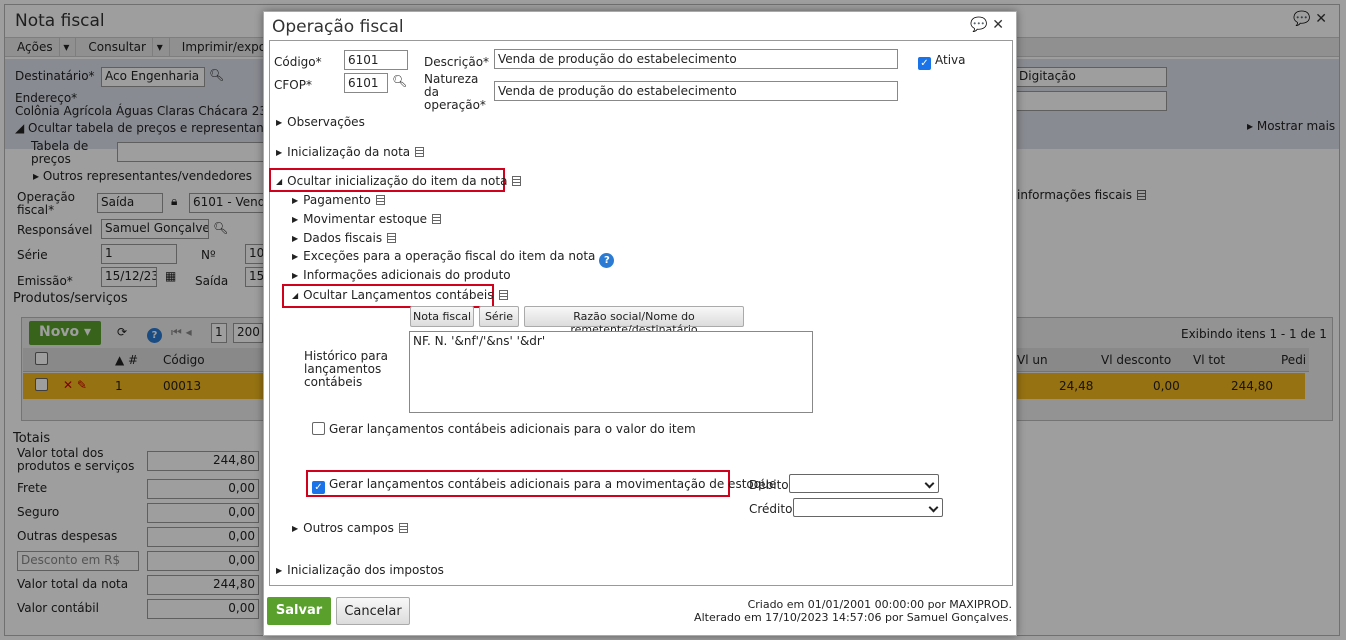  What do you see at coordinates (360, 570) in the screenshot?
I see `inicializacao-impostos-toggle: ▶ Inicialização dos impostos` at bounding box center [360, 570].